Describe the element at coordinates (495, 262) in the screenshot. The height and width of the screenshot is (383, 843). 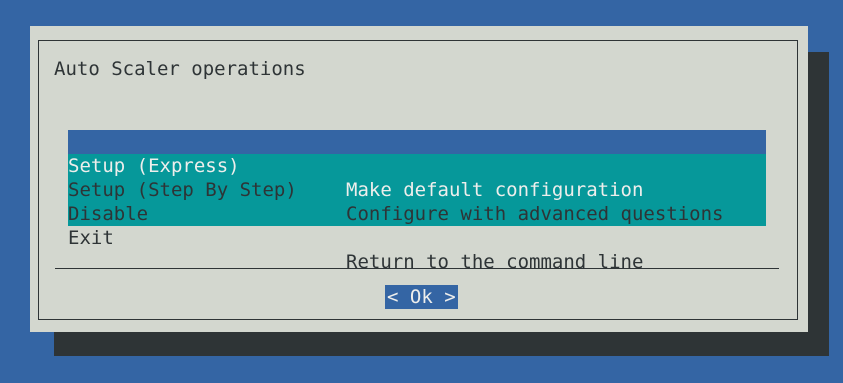
I see `menu-item-description: Return to the command line` at that location.